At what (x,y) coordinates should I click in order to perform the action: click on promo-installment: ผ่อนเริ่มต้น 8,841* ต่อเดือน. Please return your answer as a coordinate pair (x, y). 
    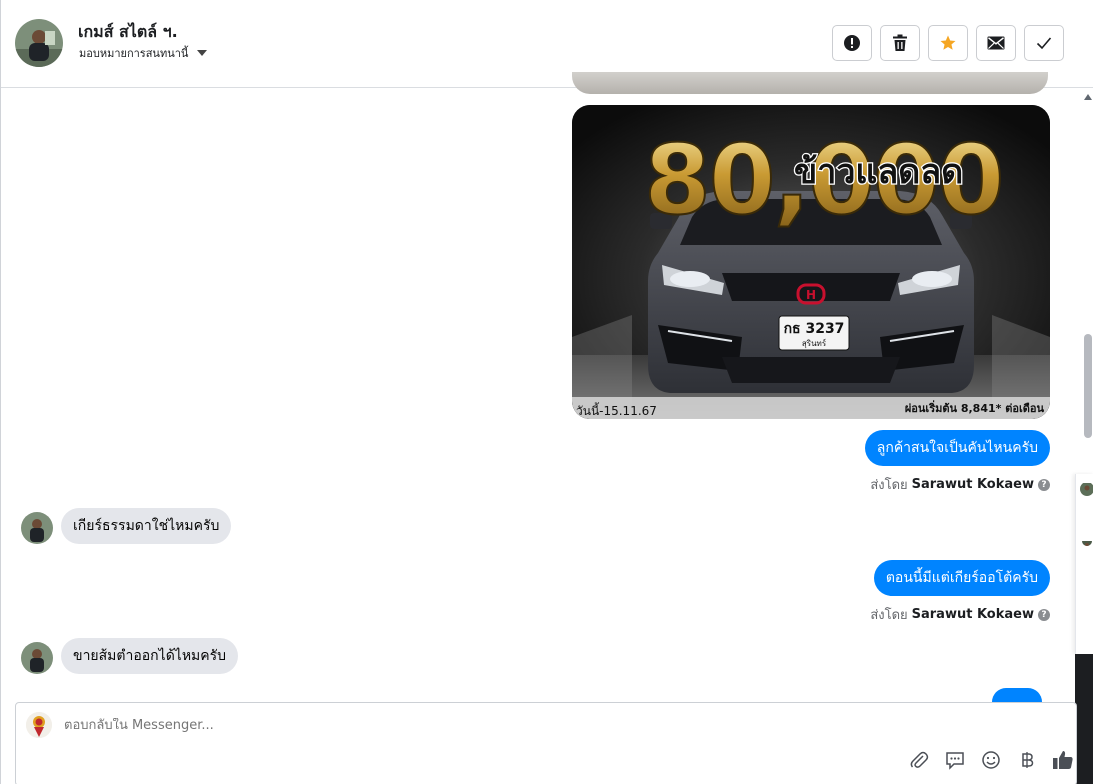
    Looking at the image, I should click on (975, 407).